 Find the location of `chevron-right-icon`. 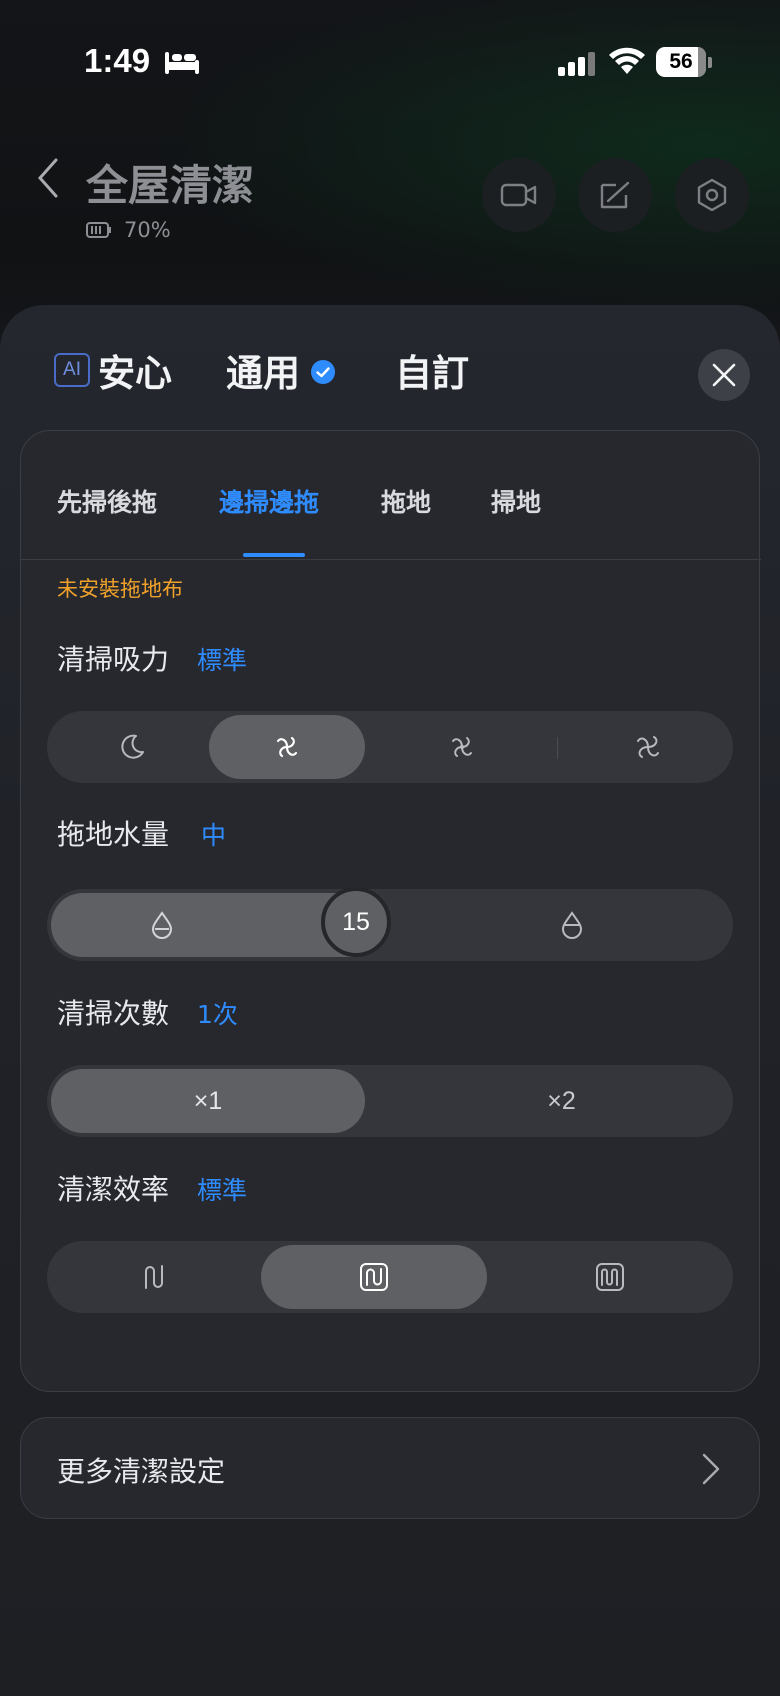

chevron-right-icon is located at coordinates (711, 1469).